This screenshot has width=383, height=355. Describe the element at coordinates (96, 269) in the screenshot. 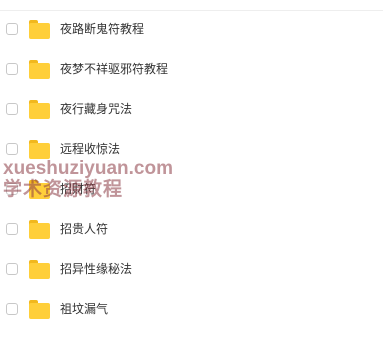

I see `file-name: 招异性缘秘法` at that location.